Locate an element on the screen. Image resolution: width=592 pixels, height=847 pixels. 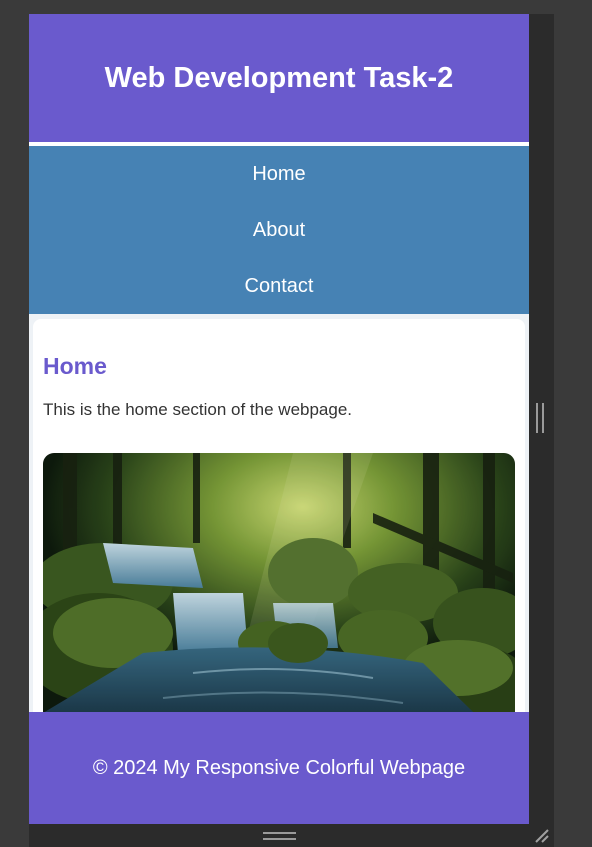
vertical-resize-handle is located at coordinates (540, 418).